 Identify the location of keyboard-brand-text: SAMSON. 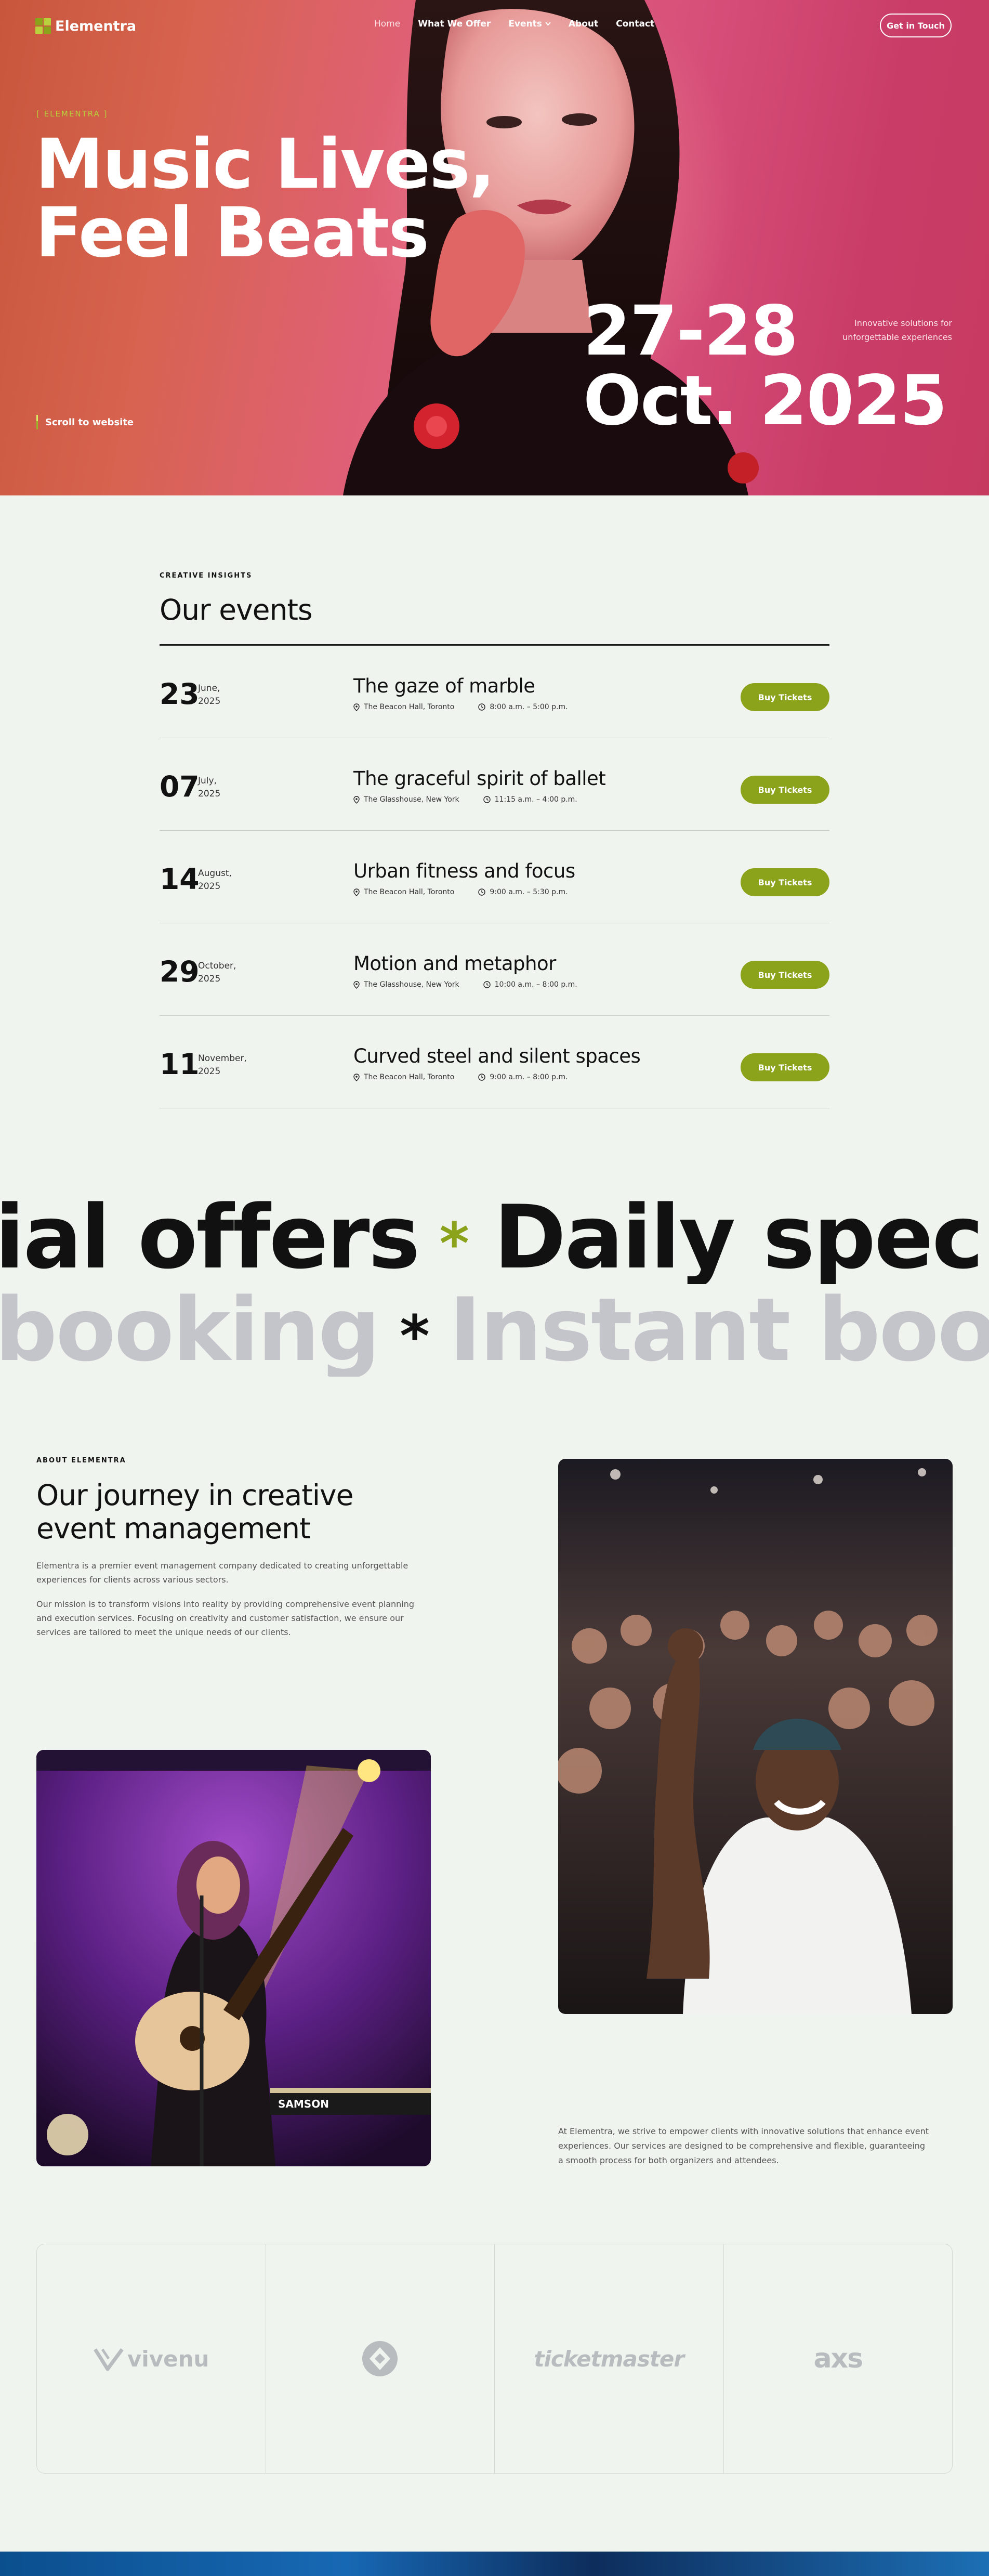
(303, 2104).